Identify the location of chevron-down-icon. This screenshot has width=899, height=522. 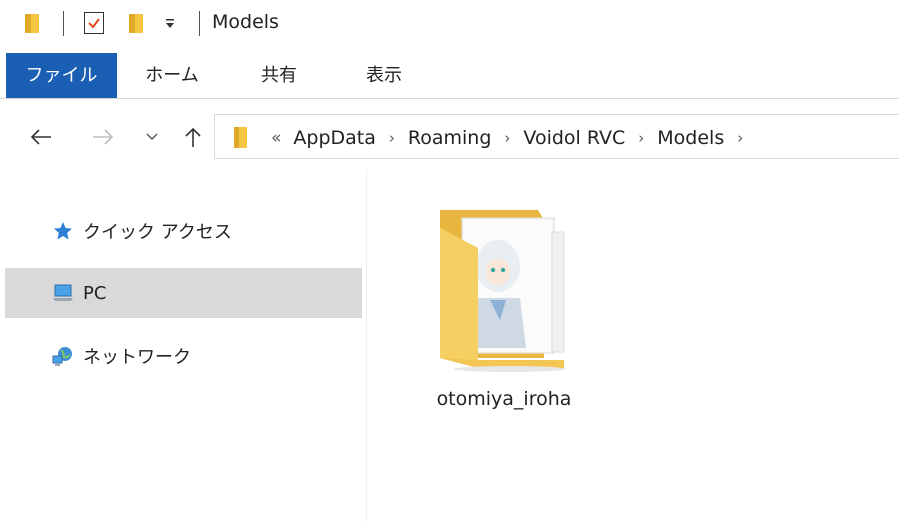
(152, 137).